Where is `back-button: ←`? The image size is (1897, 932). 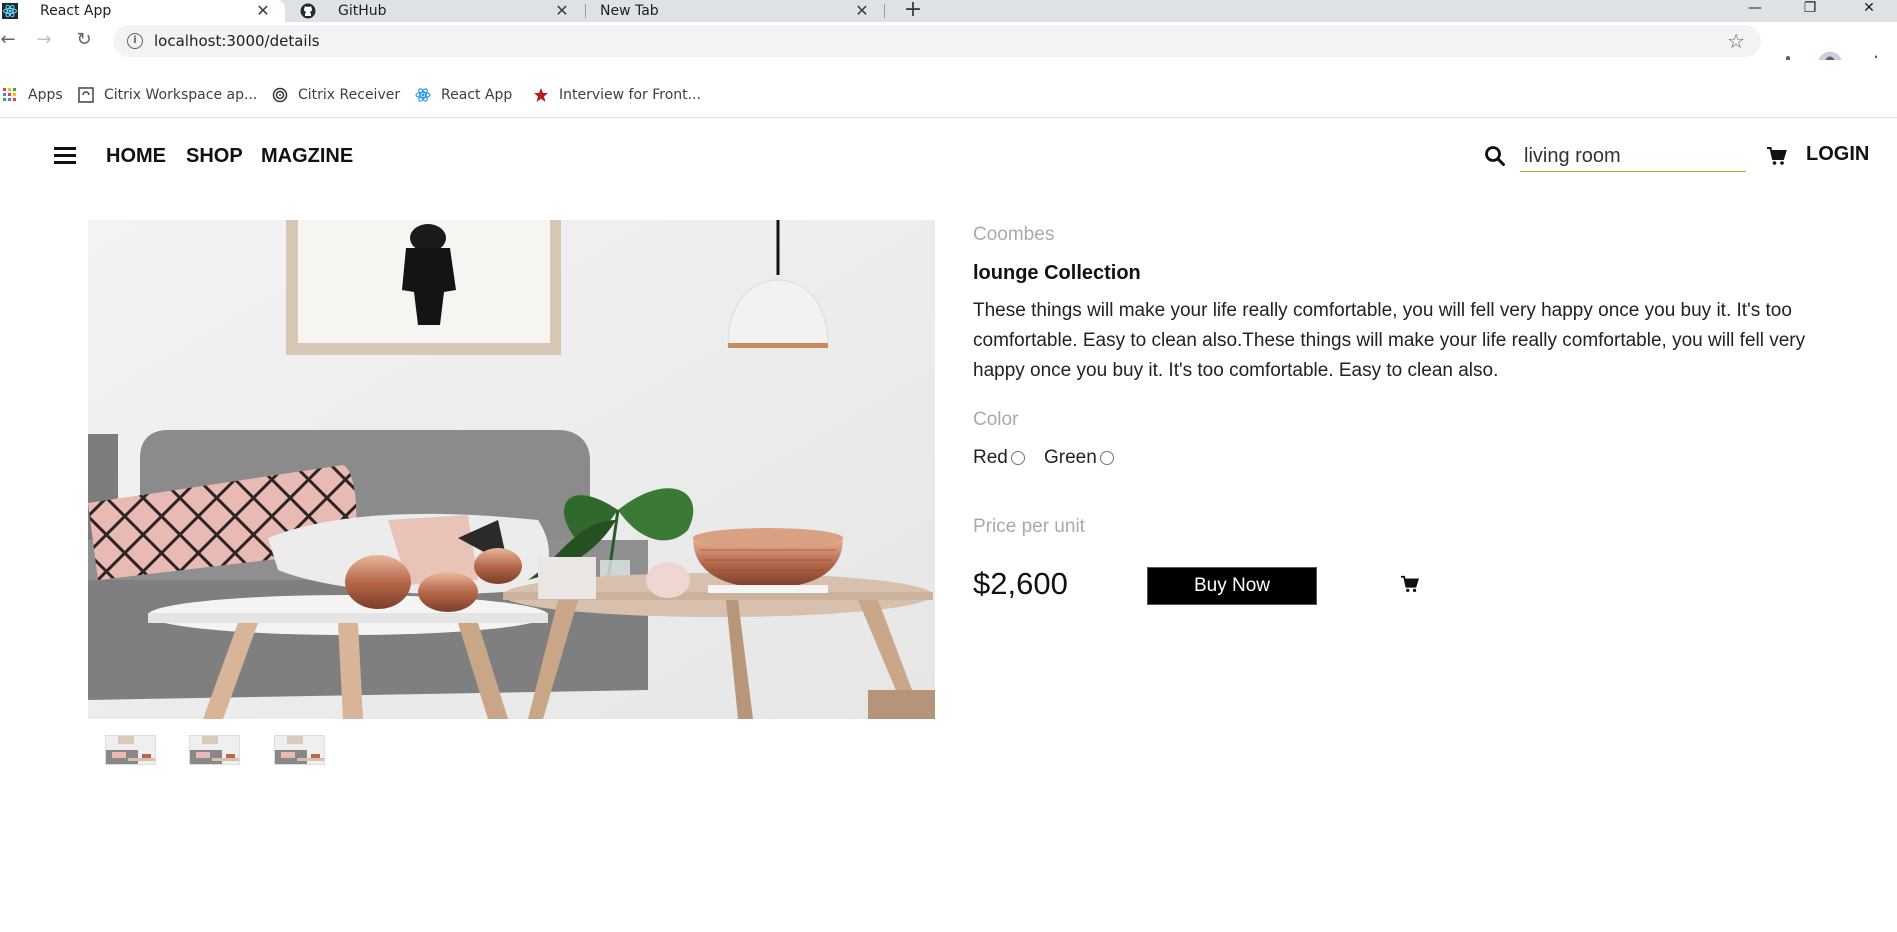
back-button: ← is located at coordinates (9, 40).